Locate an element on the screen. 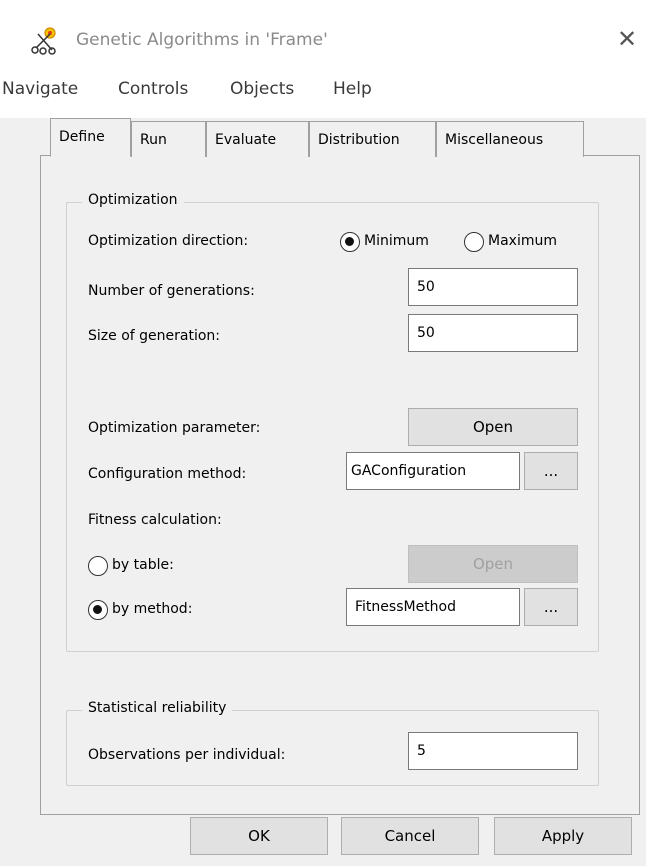  fitness-label: Fitness calculation: is located at coordinates (155, 520).